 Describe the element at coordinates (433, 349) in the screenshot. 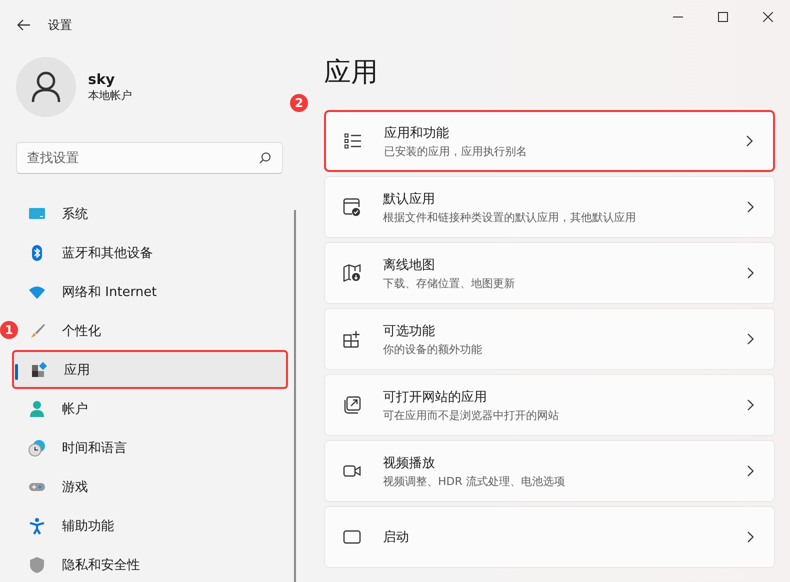

I see `card-subtitle: 你的设备的额外功能` at that location.